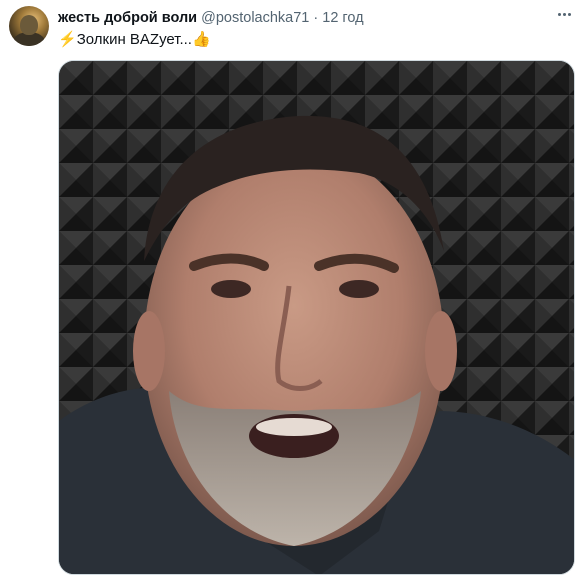 This screenshot has width=585, height=578. I want to click on tweet-timestamp: 12 год, so click(342, 18).